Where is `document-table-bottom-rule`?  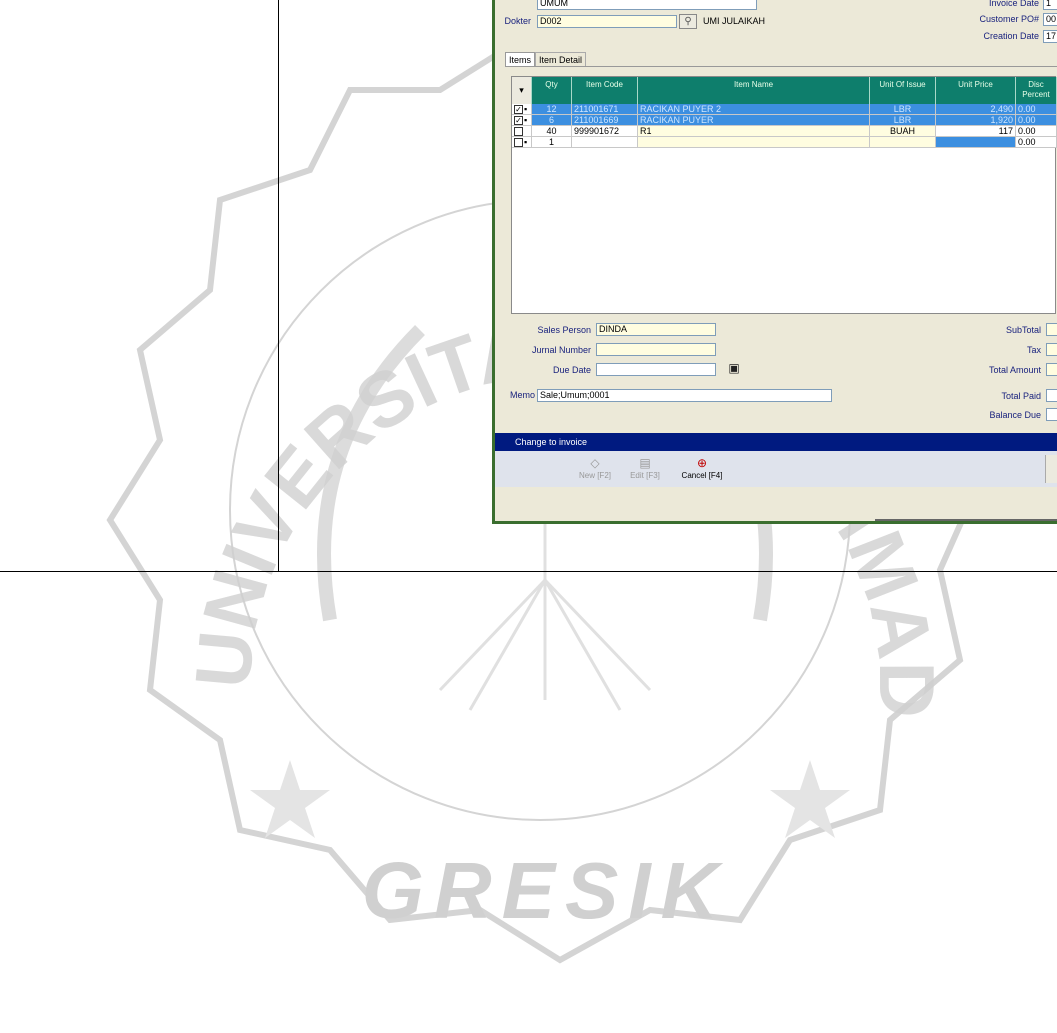
document-table-bottom-rule is located at coordinates (528, 571).